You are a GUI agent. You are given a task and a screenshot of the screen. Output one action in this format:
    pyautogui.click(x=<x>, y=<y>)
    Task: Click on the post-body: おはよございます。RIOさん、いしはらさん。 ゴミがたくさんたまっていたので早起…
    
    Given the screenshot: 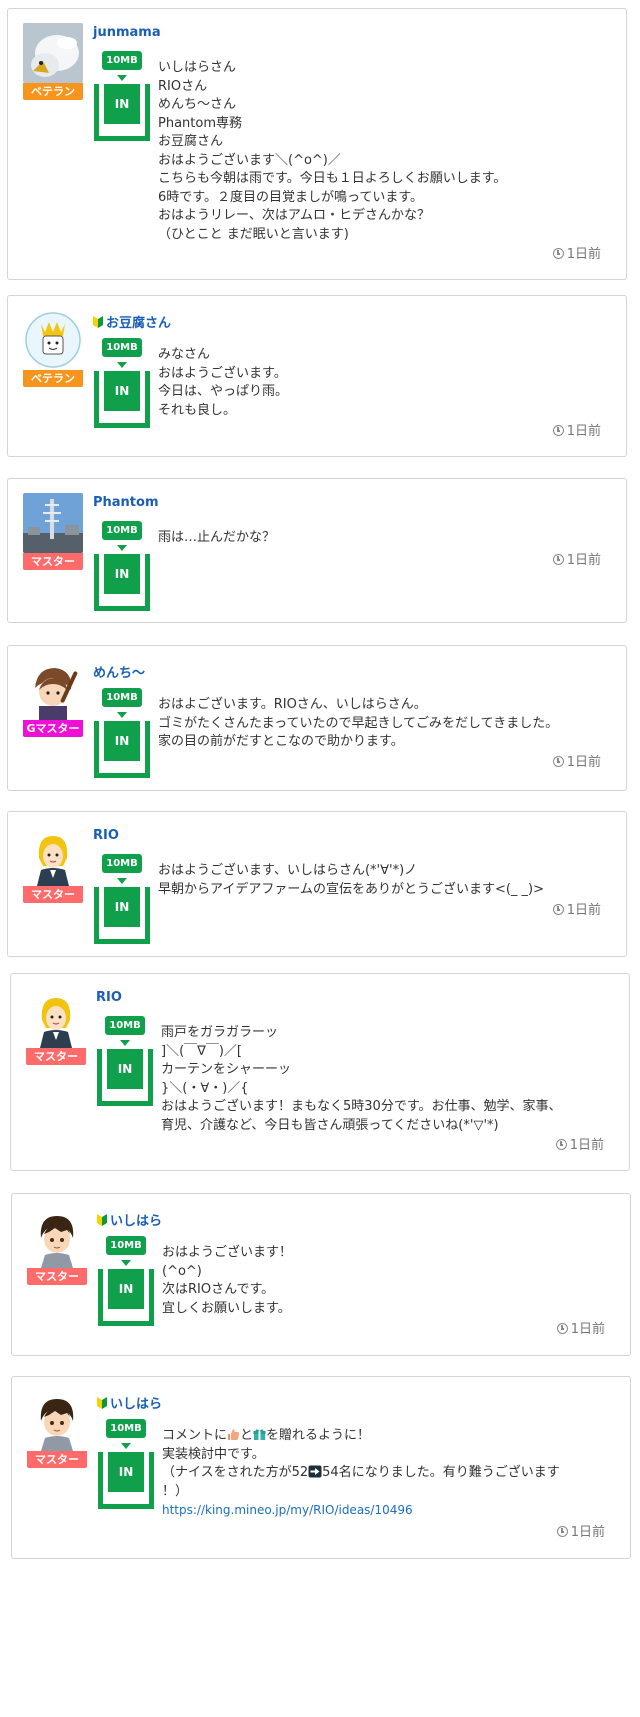 What is the action you would take?
    pyautogui.click(x=358, y=724)
    